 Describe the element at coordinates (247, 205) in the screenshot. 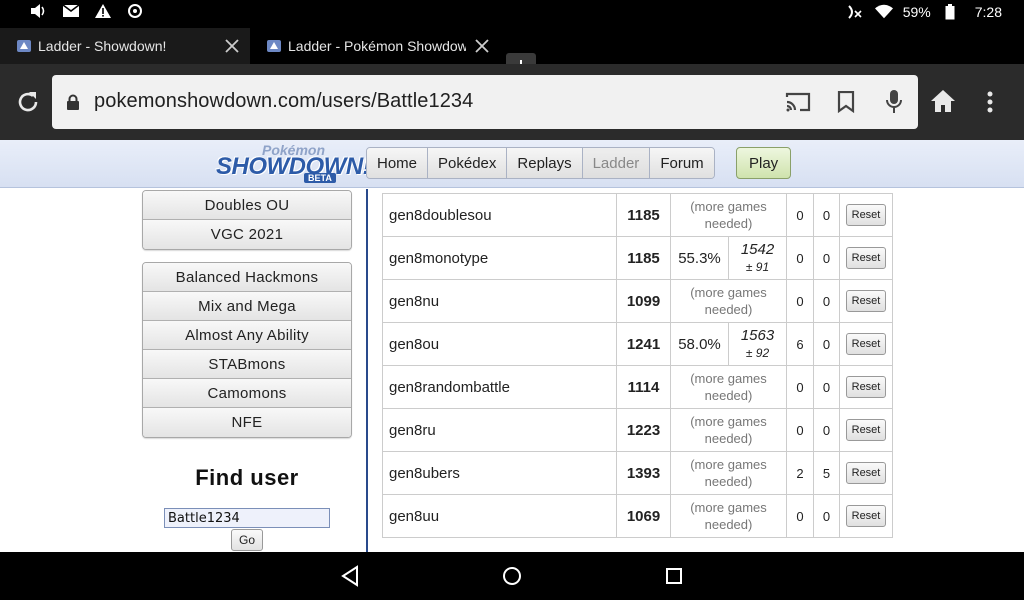

I see `format-button-doubles-ou: Doubles OU` at that location.